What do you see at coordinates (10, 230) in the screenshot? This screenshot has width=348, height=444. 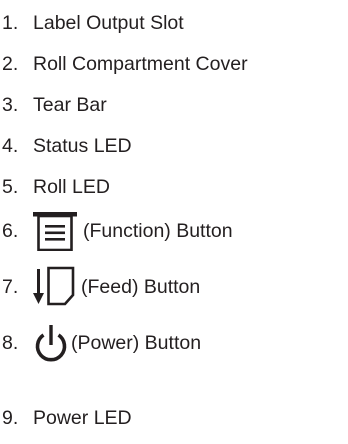 I see `item-number: 6.` at bounding box center [10, 230].